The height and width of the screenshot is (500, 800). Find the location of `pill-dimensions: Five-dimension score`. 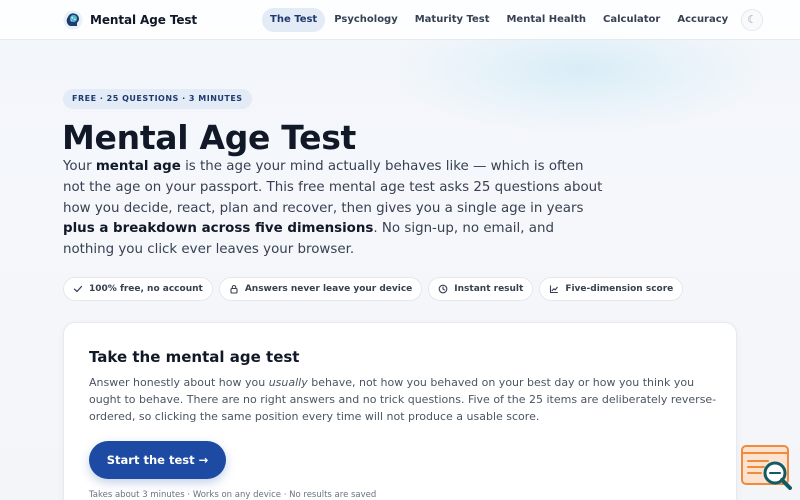

pill-dimensions: Five-dimension score is located at coordinates (611, 289).